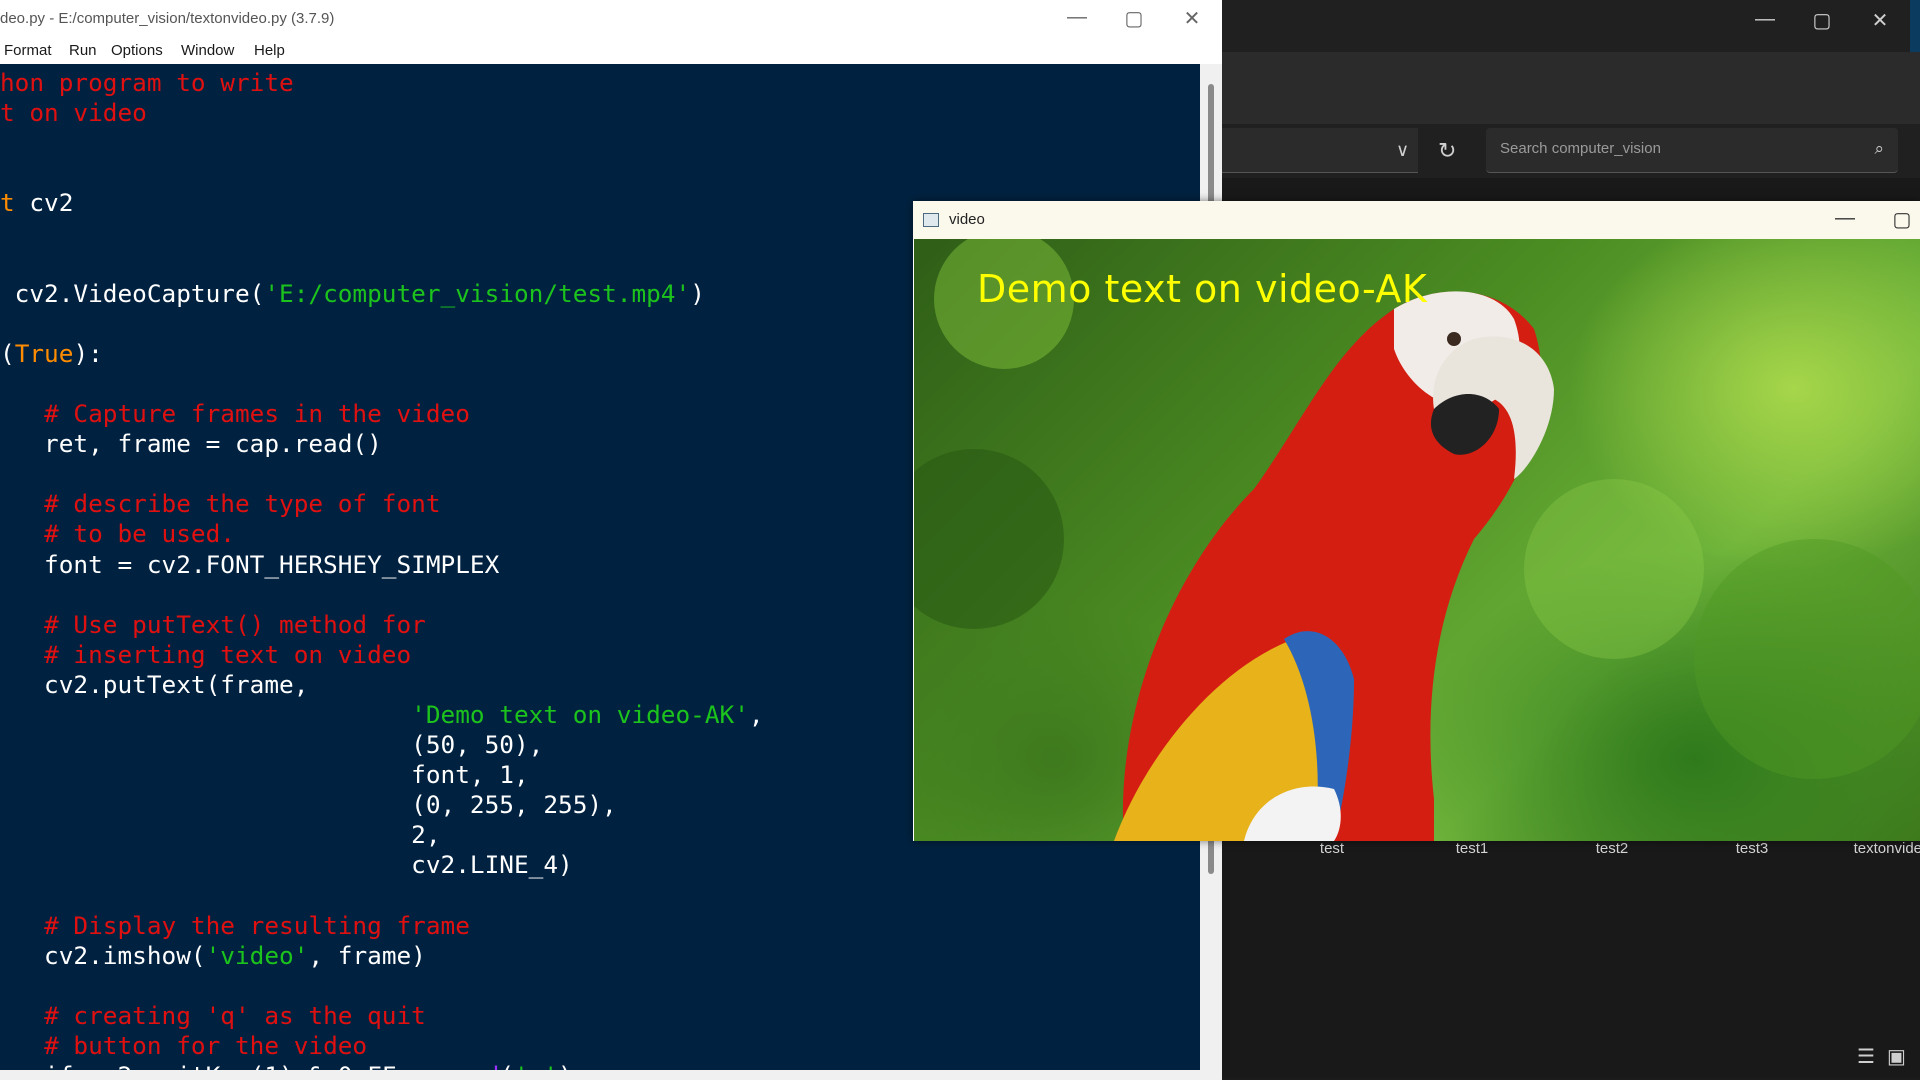  I want to click on code-token: (50, 50),, so click(272, 745).